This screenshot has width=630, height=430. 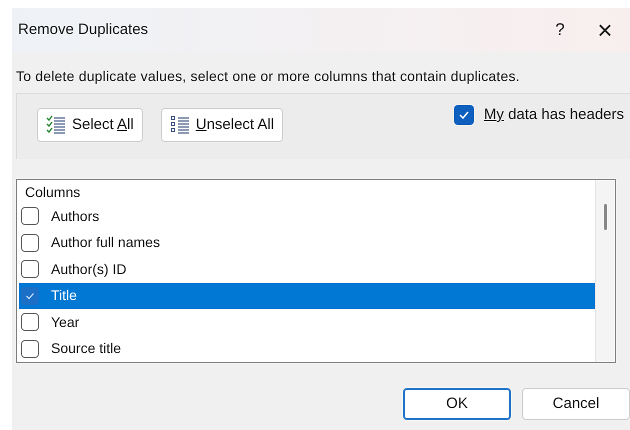 I want to click on help-button: ?, so click(x=560, y=30).